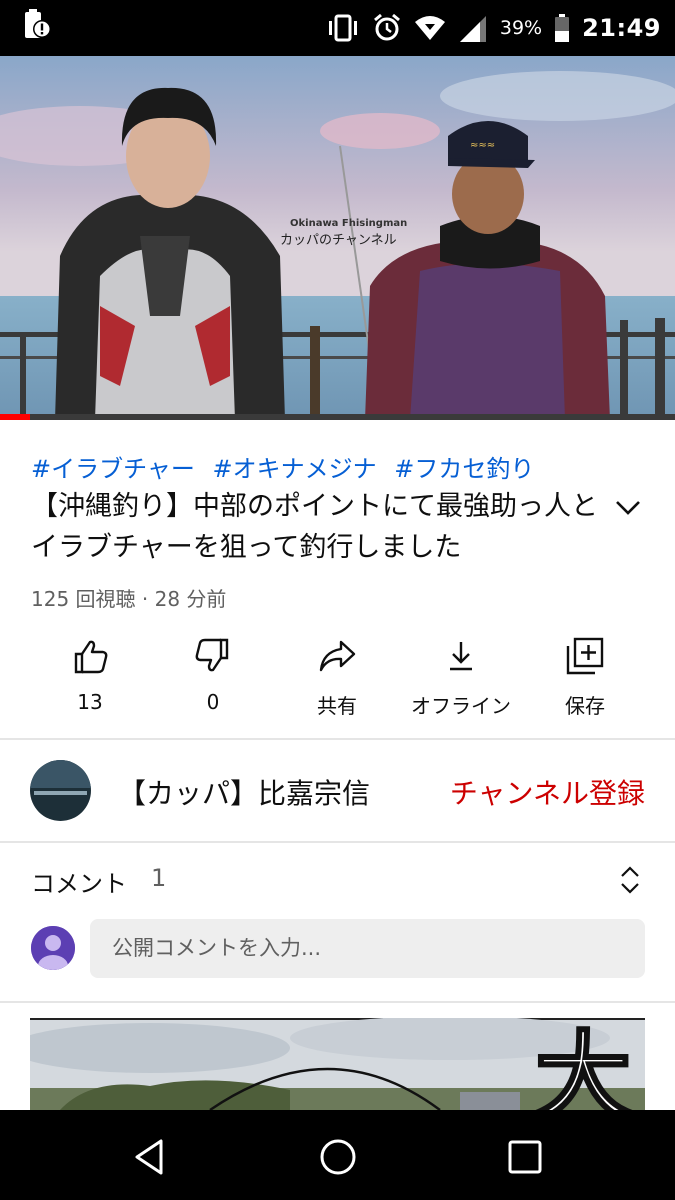  I want to click on channel-avatar-image, so click(60, 790).